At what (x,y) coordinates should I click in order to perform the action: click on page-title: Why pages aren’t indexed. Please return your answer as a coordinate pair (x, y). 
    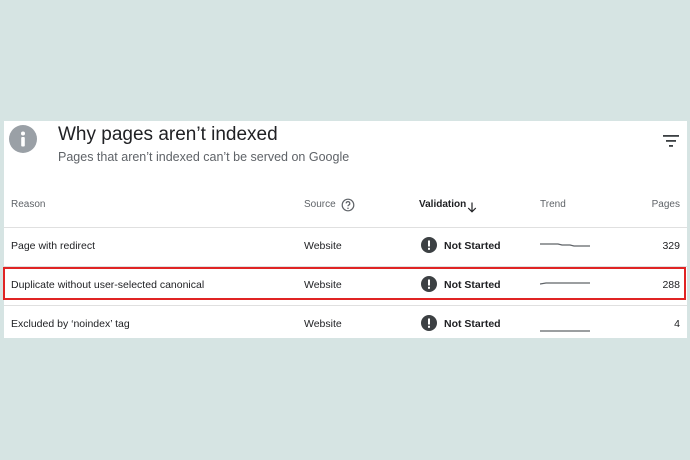
    Looking at the image, I should click on (168, 134).